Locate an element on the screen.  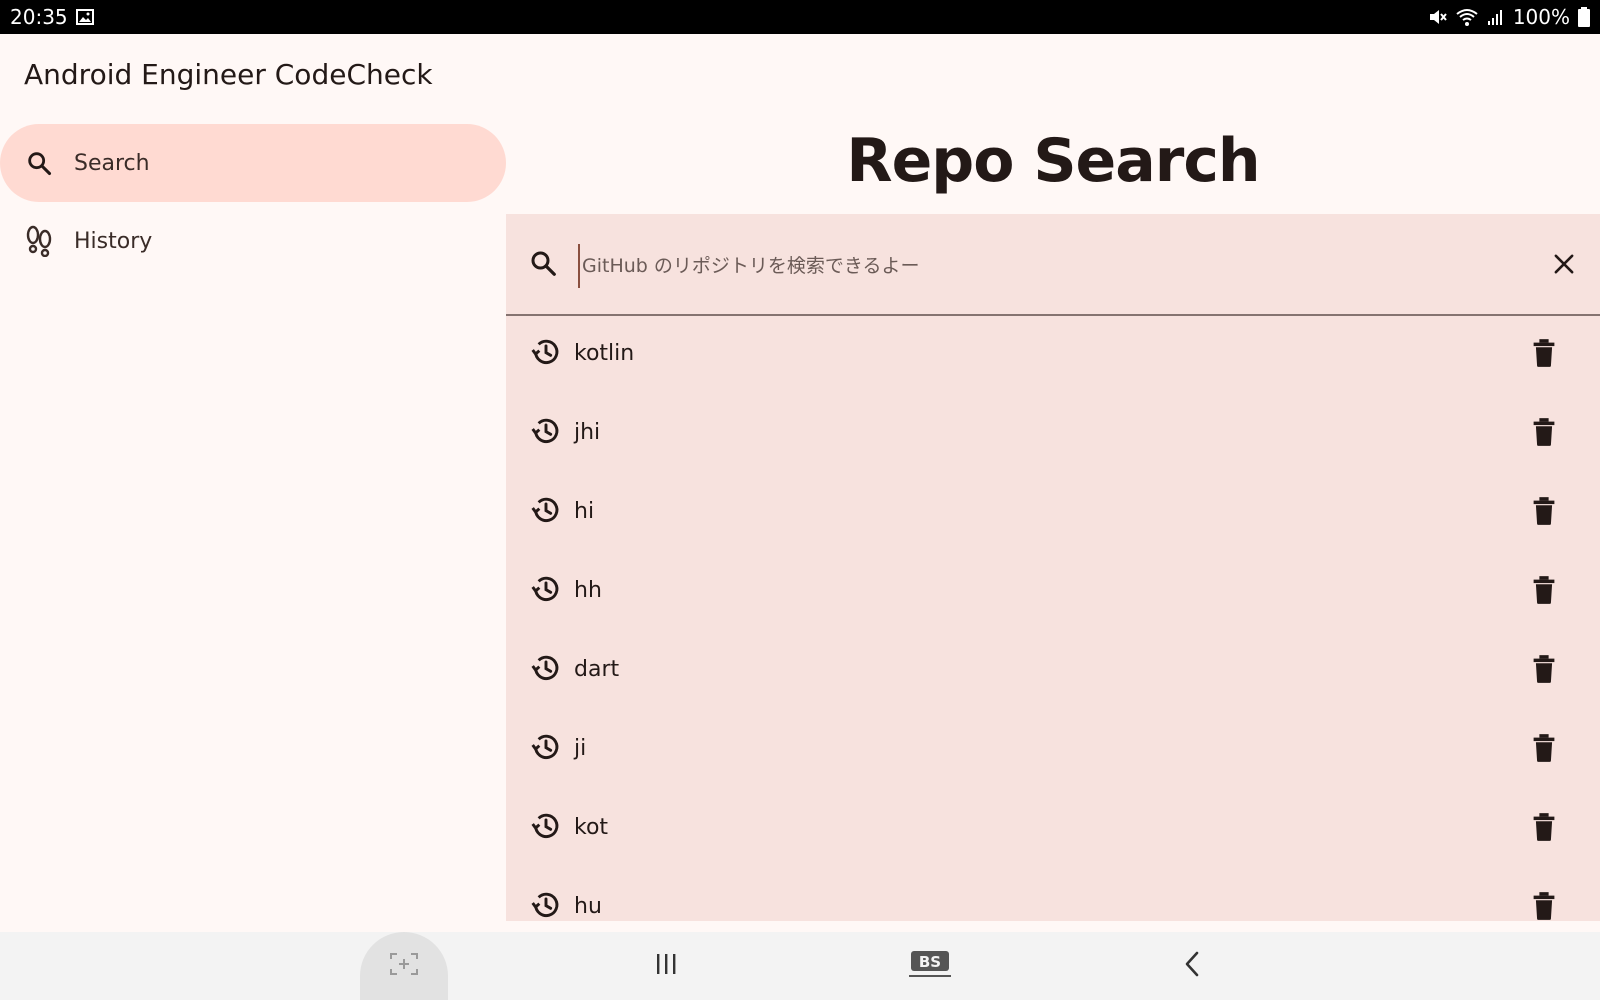
recent-apps-icon is located at coordinates (666, 966).